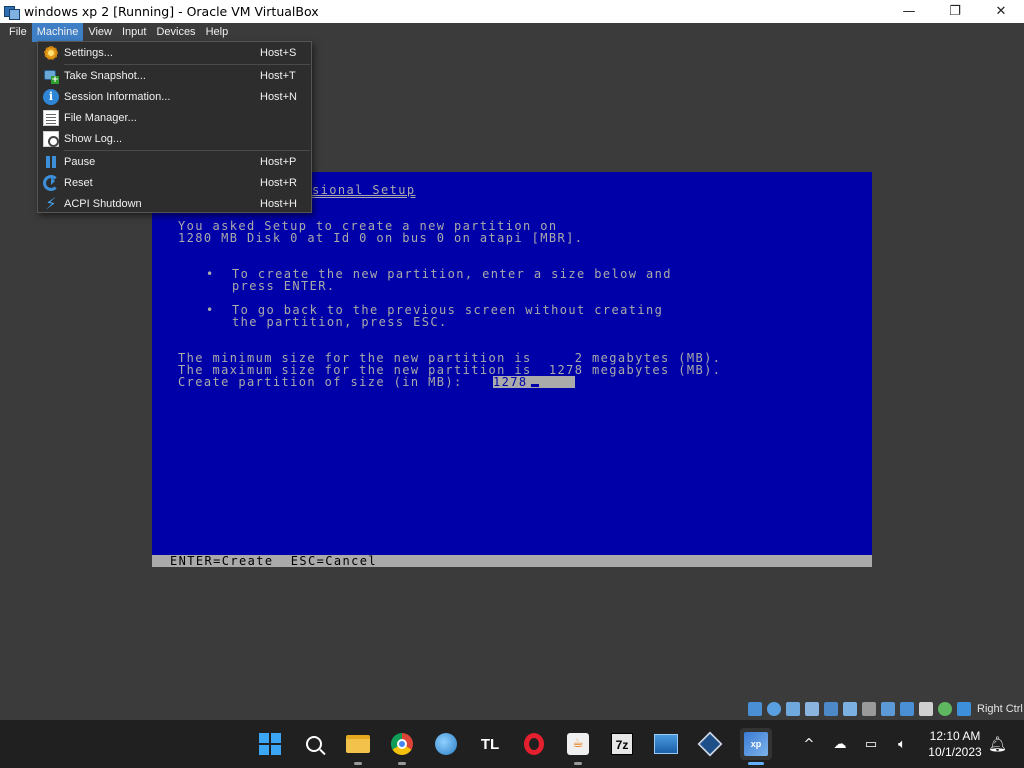 The width and height of the screenshot is (1024, 768). I want to click on active-indicator, so click(756, 763).